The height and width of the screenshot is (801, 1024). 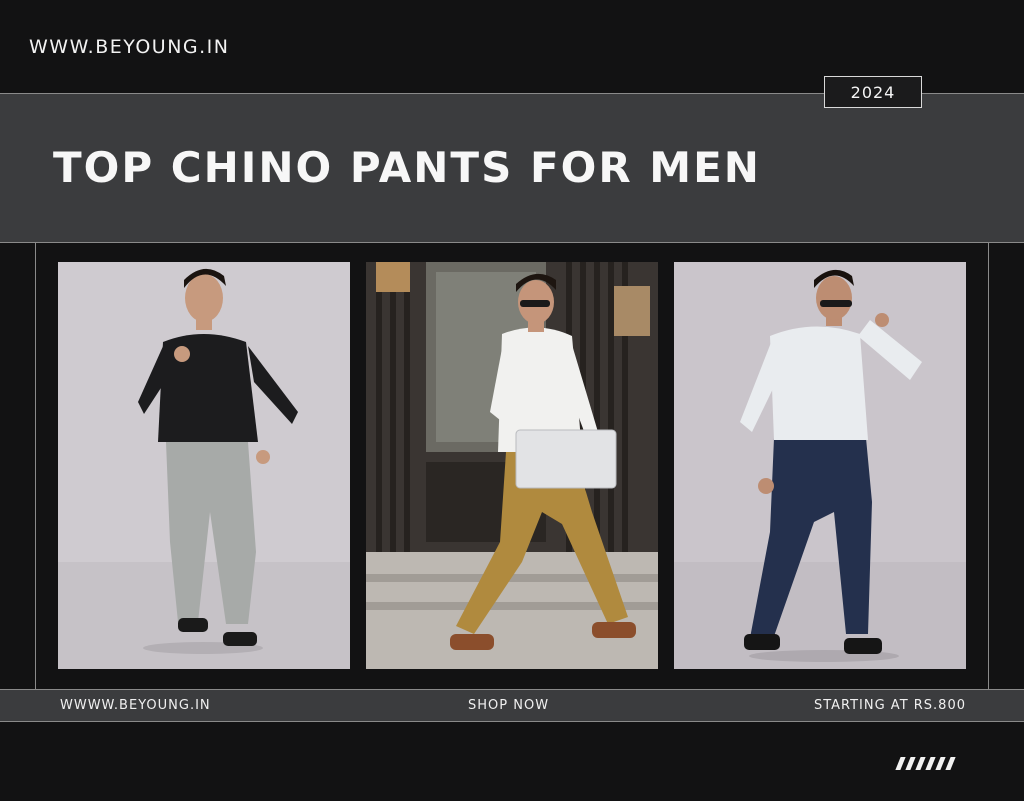 I want to click on site-url-header: WWW.BEYOUNG.IN, so click(x=129, y=47).